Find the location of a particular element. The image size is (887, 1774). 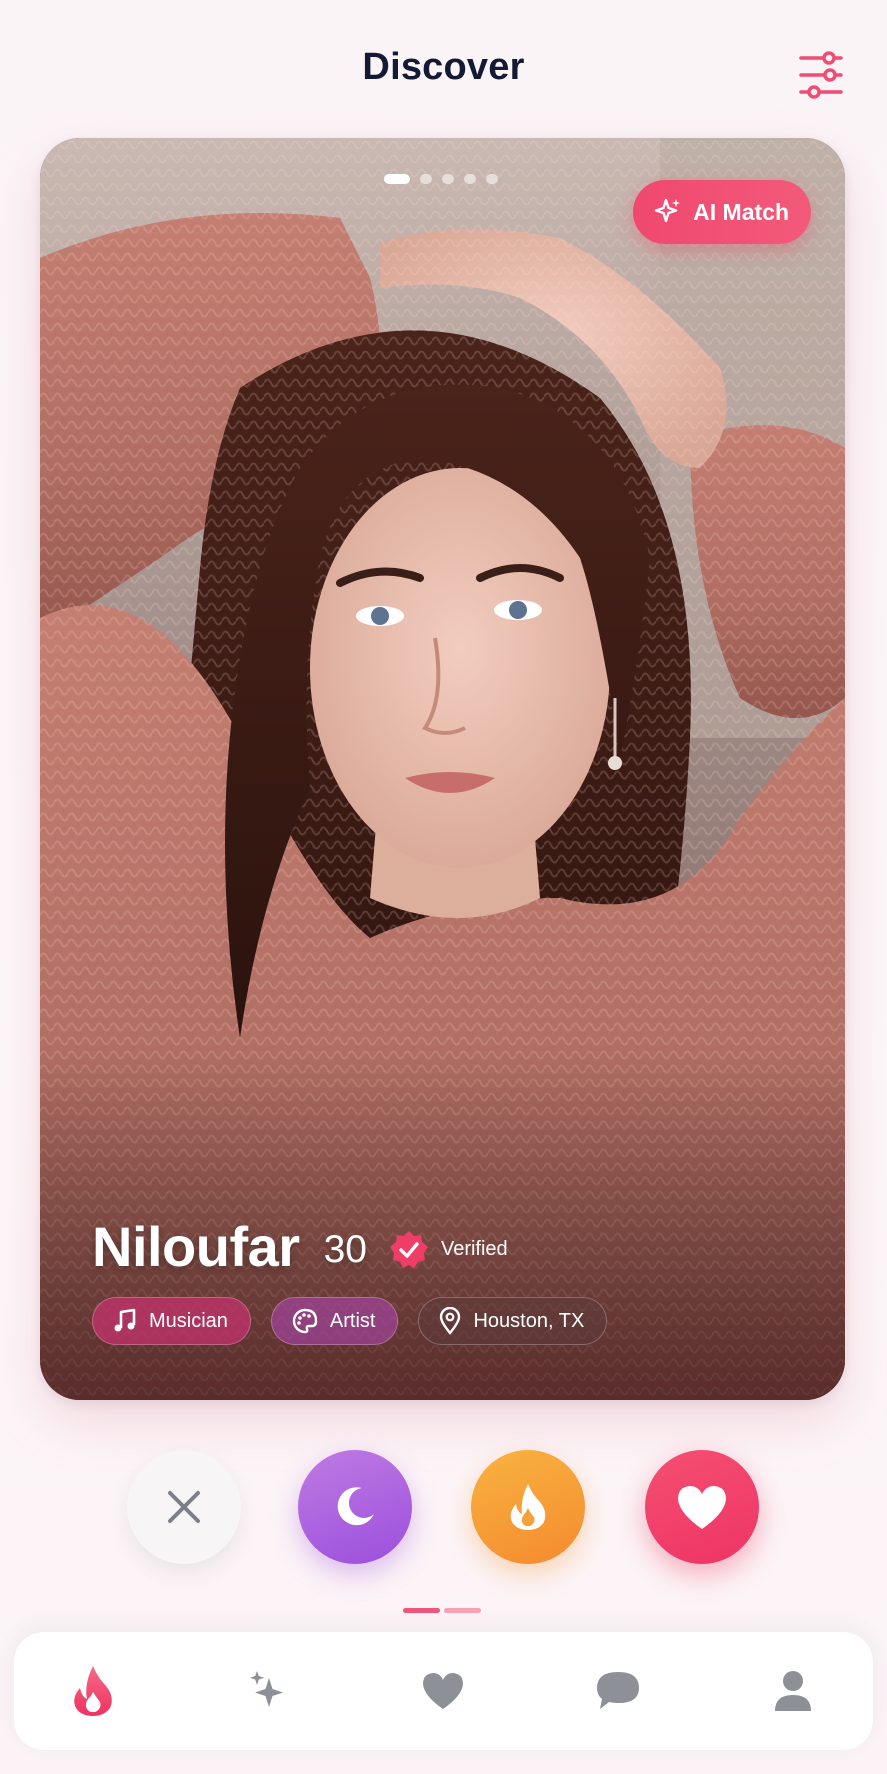

like-button is located at coordinates (702, 1507).